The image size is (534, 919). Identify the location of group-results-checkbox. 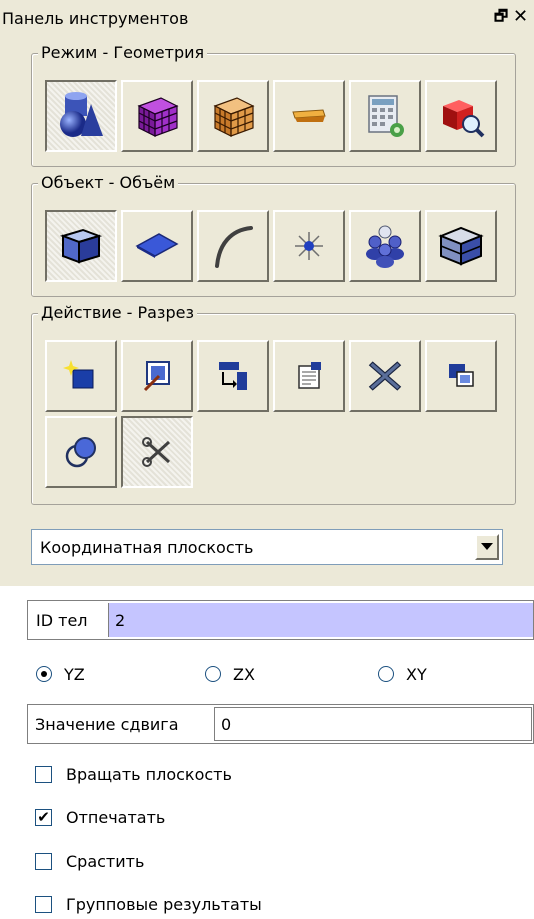
(43, 904).